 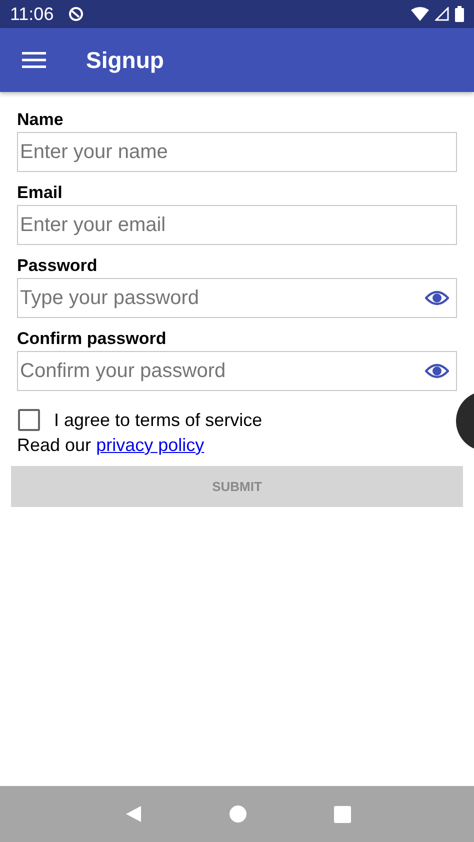 What do you see at coordinates (32, 14) in the screenshot?
I see `status-time: 11:06` at bounding box center [32, 14].